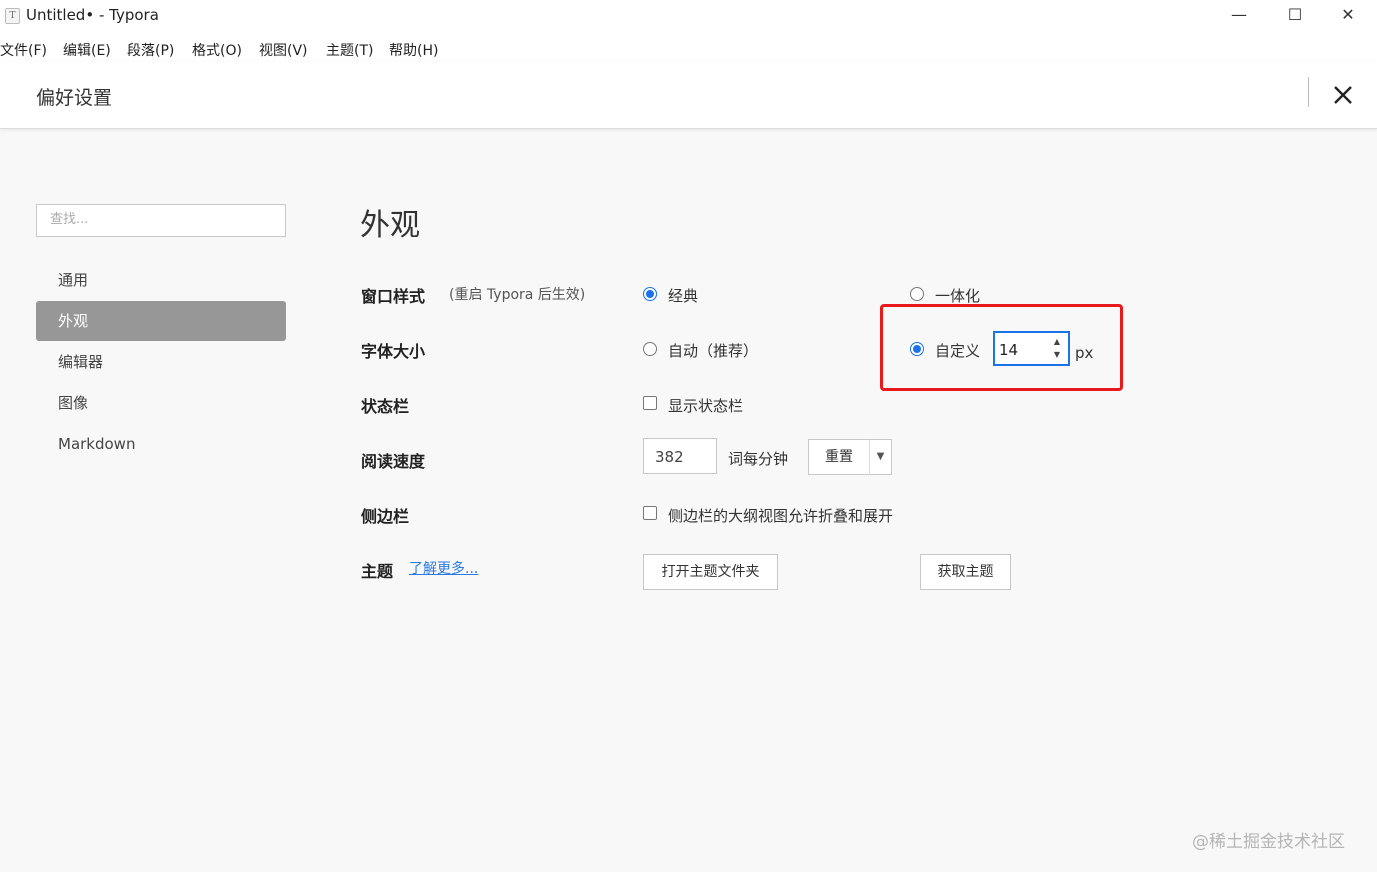 The height and width of the screenshot is (872, 1377). Describe the element at coordinates (683, 296) in the screenshot. I see `radio-classic-label: 经典` at that location.